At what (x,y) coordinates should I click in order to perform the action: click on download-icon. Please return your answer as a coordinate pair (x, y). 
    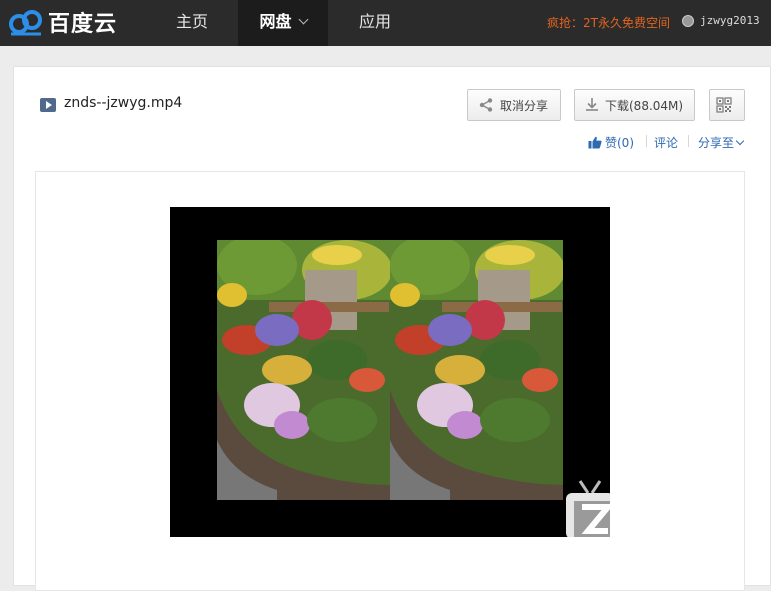
    Looking at the image, I should click on (592, 104).